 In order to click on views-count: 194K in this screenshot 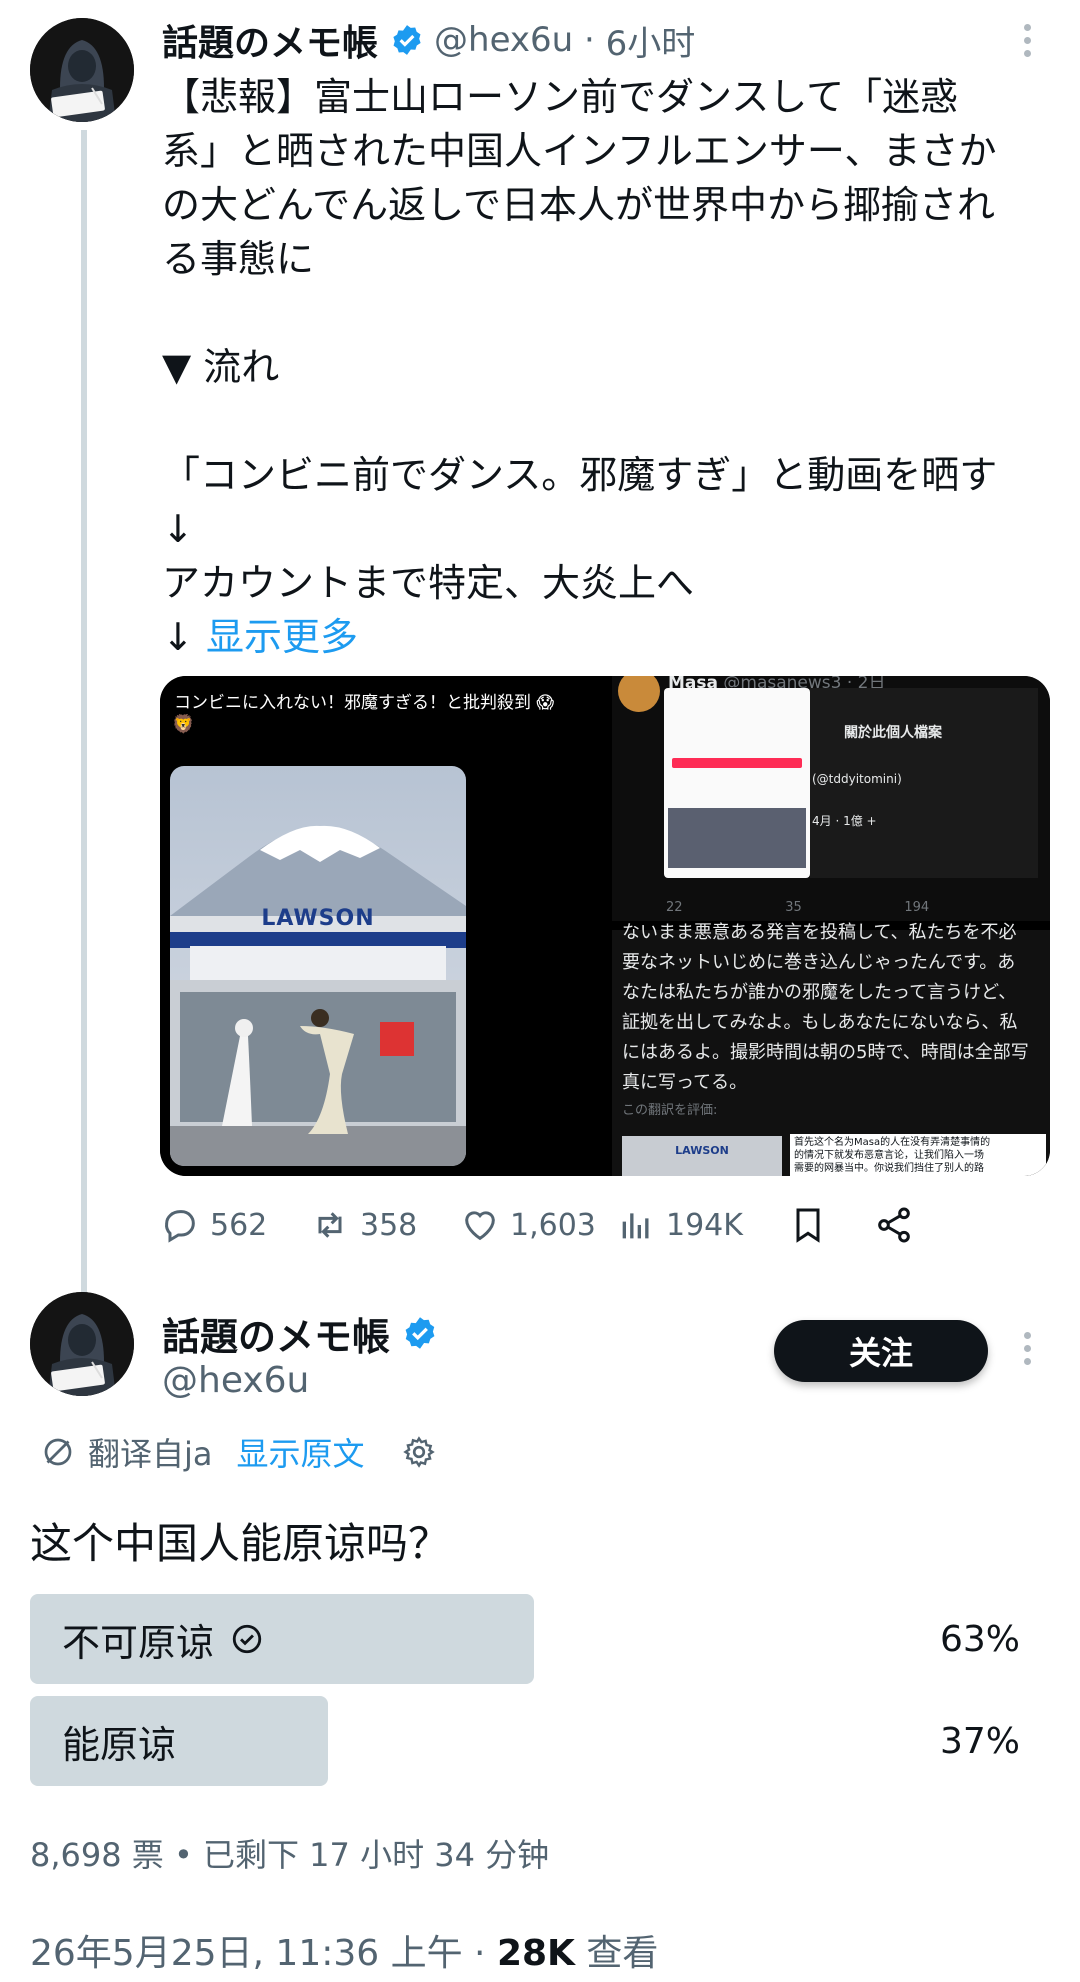, I will do `click(704, 1225)`.